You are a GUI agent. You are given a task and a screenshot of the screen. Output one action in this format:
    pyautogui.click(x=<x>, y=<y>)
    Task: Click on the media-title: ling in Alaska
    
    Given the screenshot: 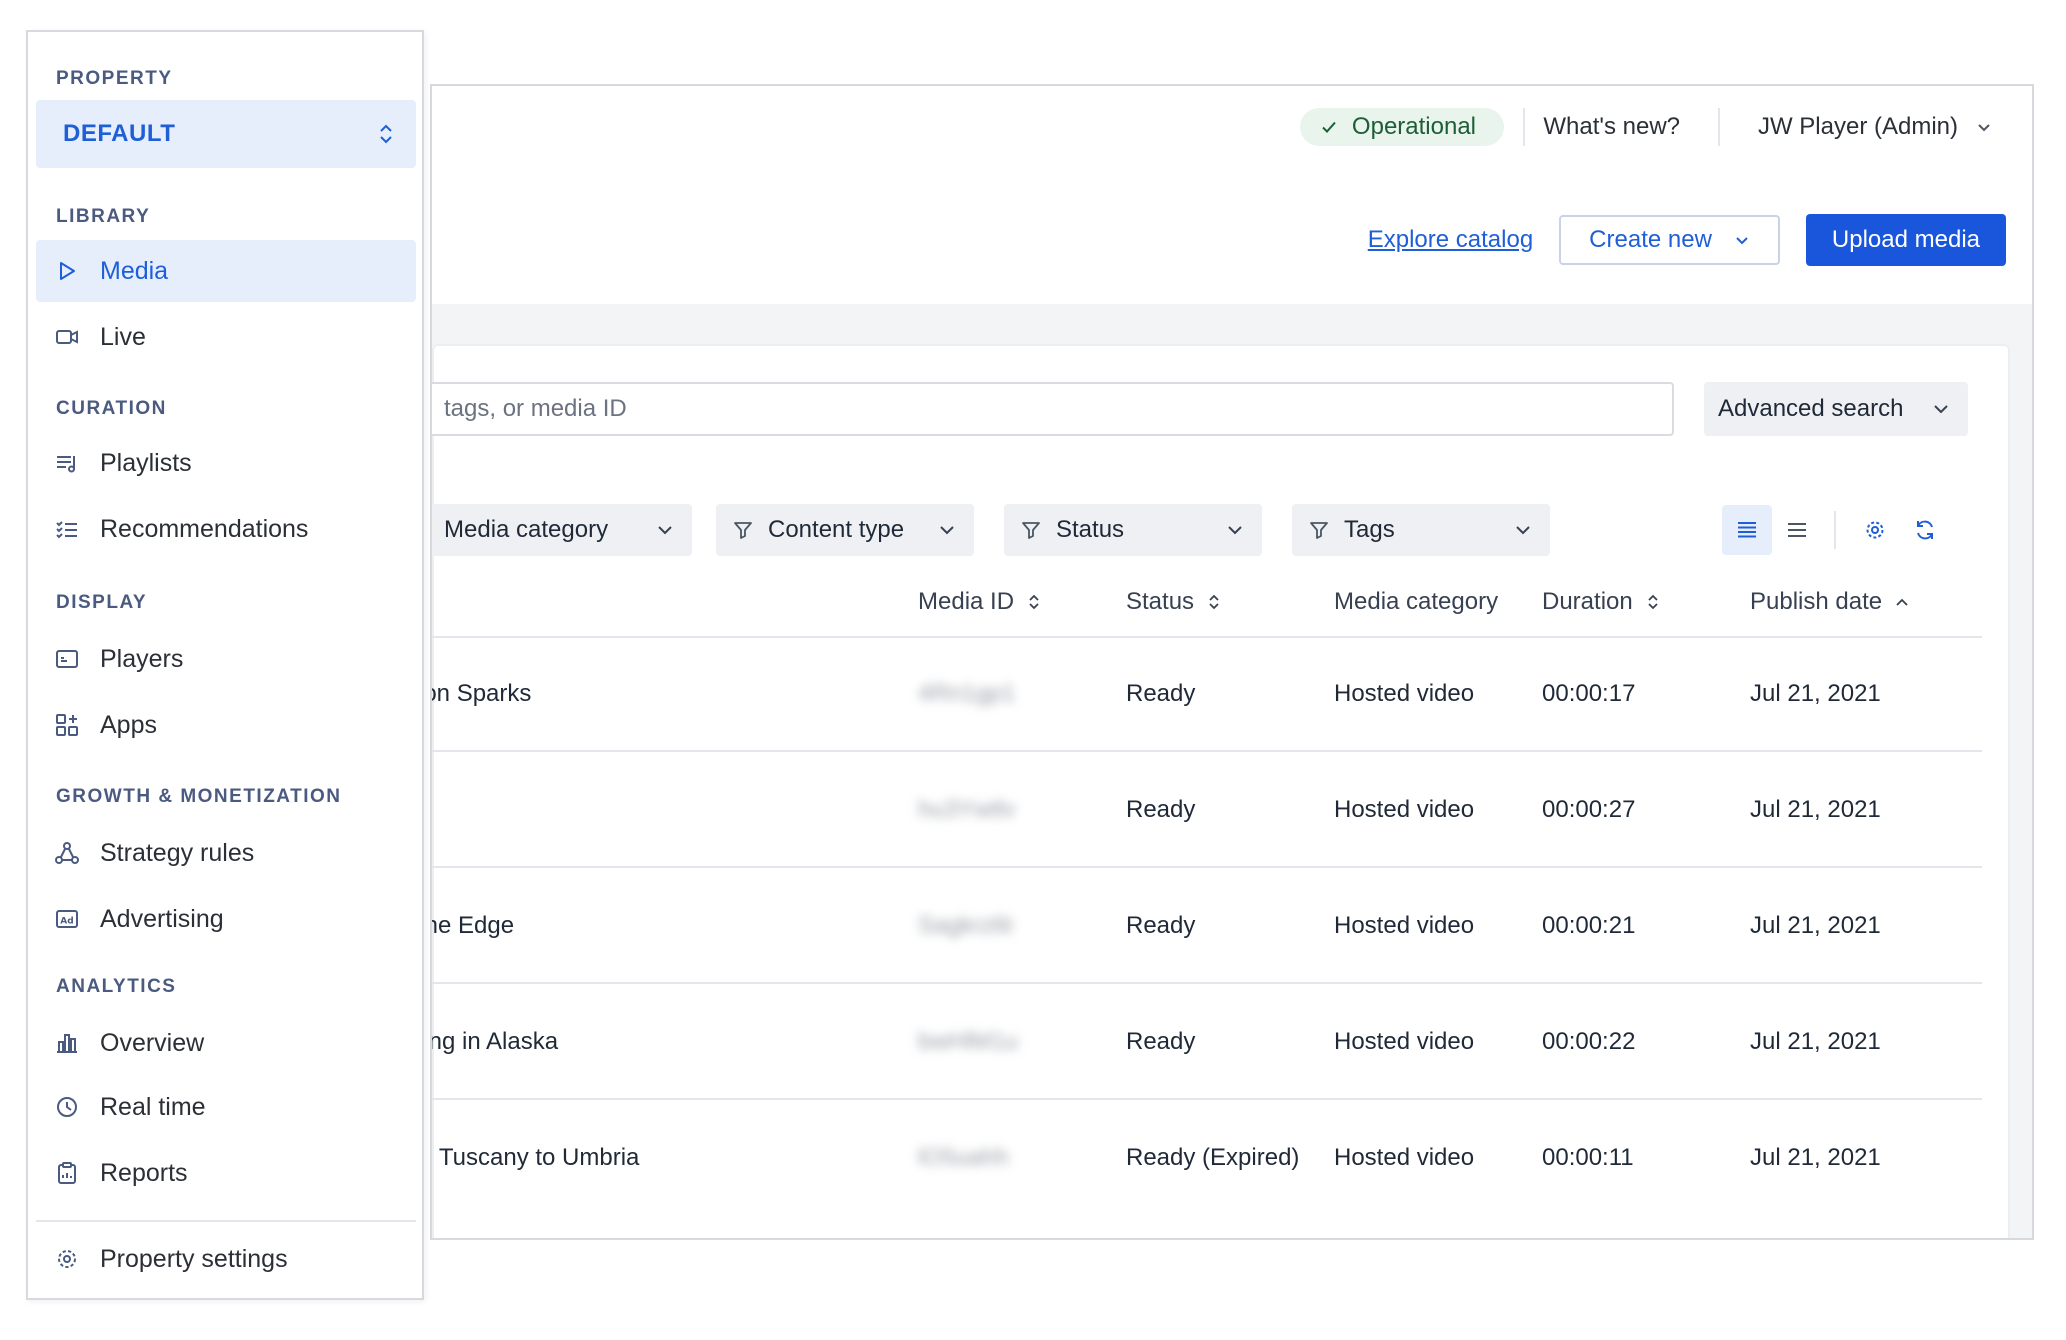 What is the action you would take?
    pyautogui.click(x=495, y=1042)
    